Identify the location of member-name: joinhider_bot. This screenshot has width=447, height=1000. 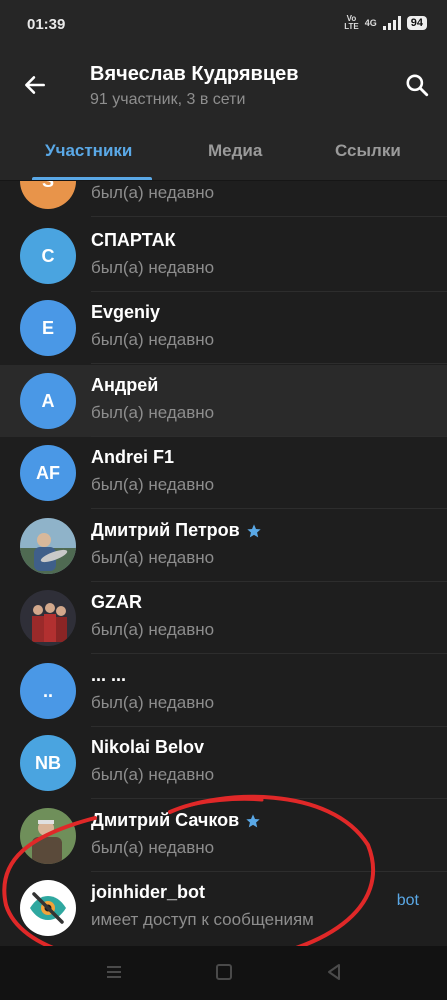
(148, 892).